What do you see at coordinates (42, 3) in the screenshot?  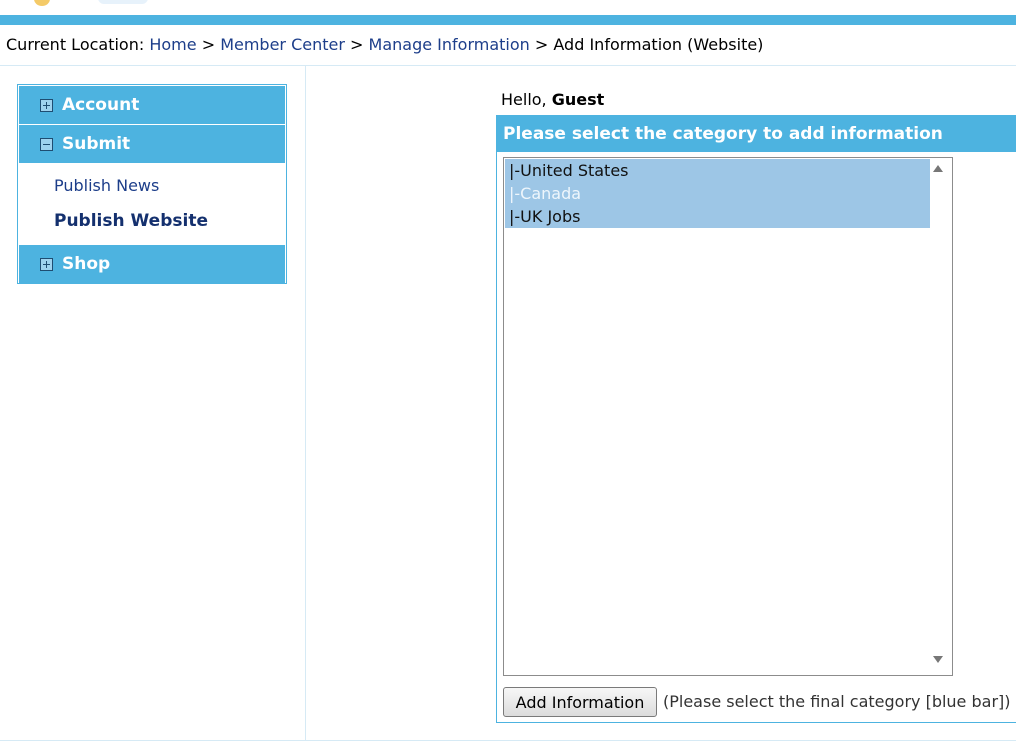 I see `logo-mark` at bounding box center [42, 3].